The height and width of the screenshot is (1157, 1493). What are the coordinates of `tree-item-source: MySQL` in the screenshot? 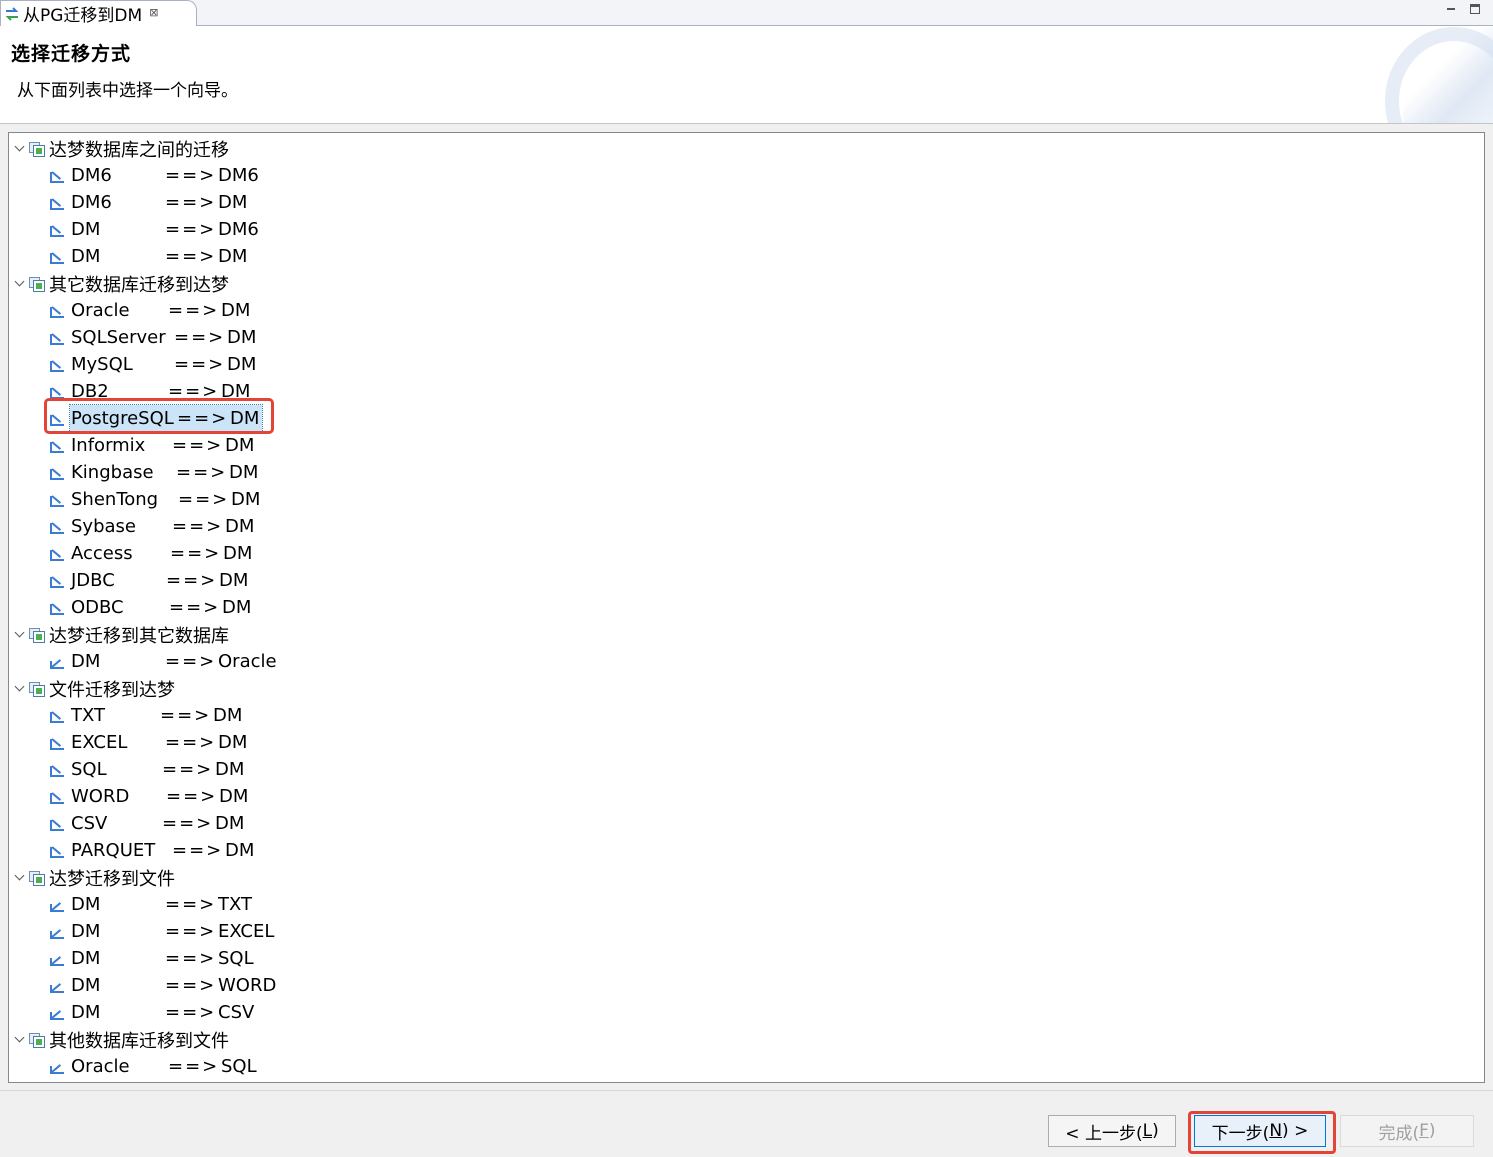 It's located at (102, 364).